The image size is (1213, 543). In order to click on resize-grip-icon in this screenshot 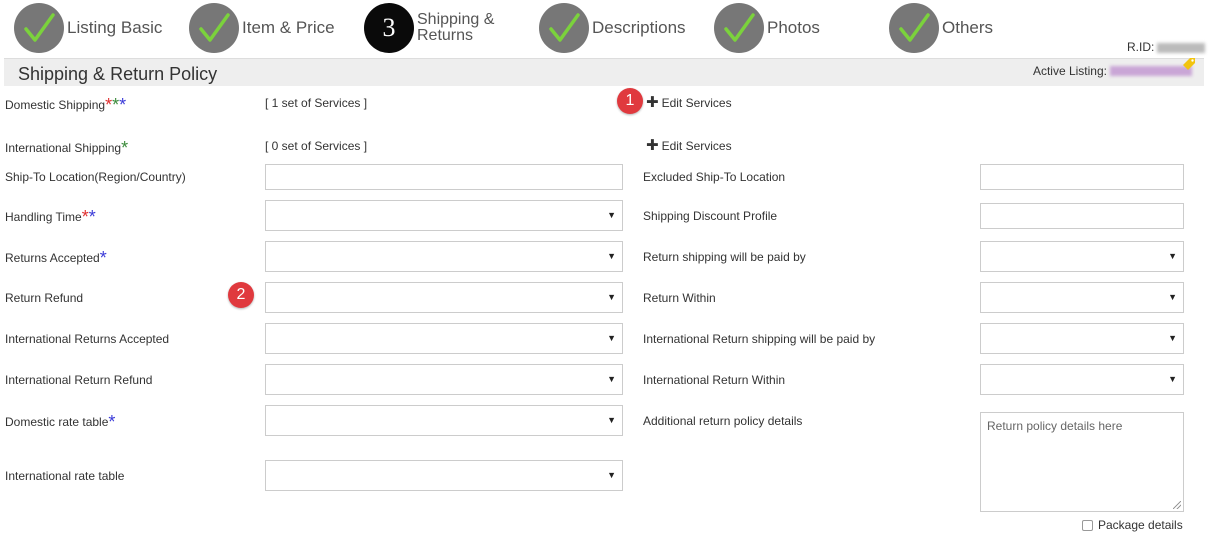, I will do `click(1177, 505)`.